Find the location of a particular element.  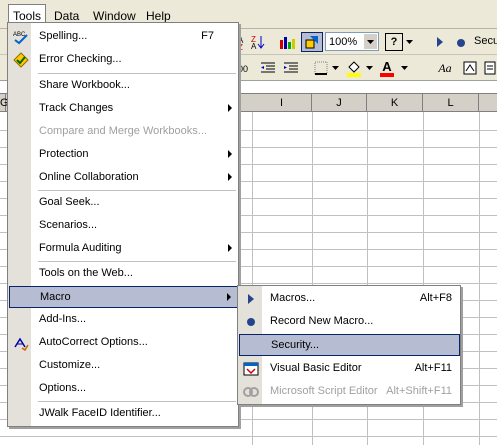

font-color-swatch is located at coordinates (387, 74).